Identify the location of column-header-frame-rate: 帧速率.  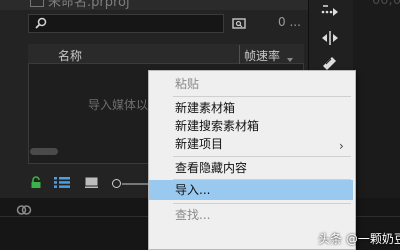
(262, 55).